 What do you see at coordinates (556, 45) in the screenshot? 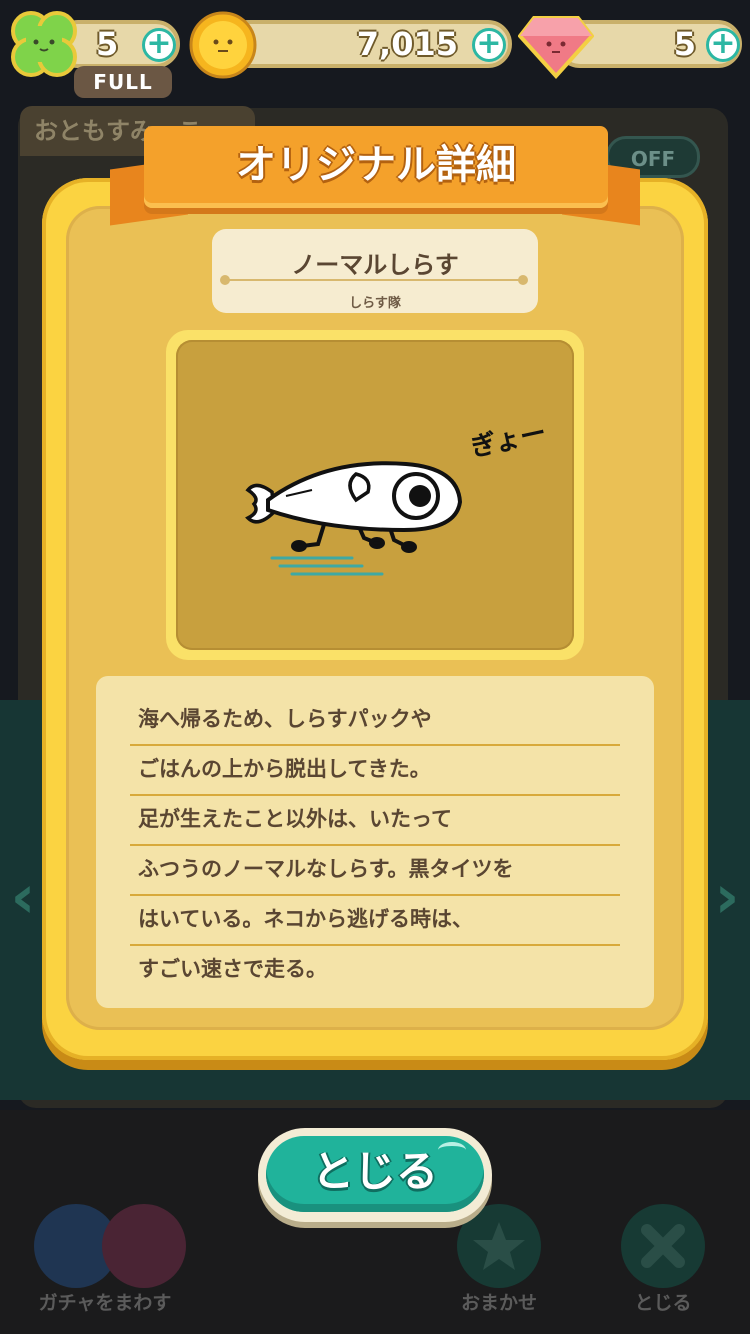
I see `gem-icon` at bounding box center [556, 45].